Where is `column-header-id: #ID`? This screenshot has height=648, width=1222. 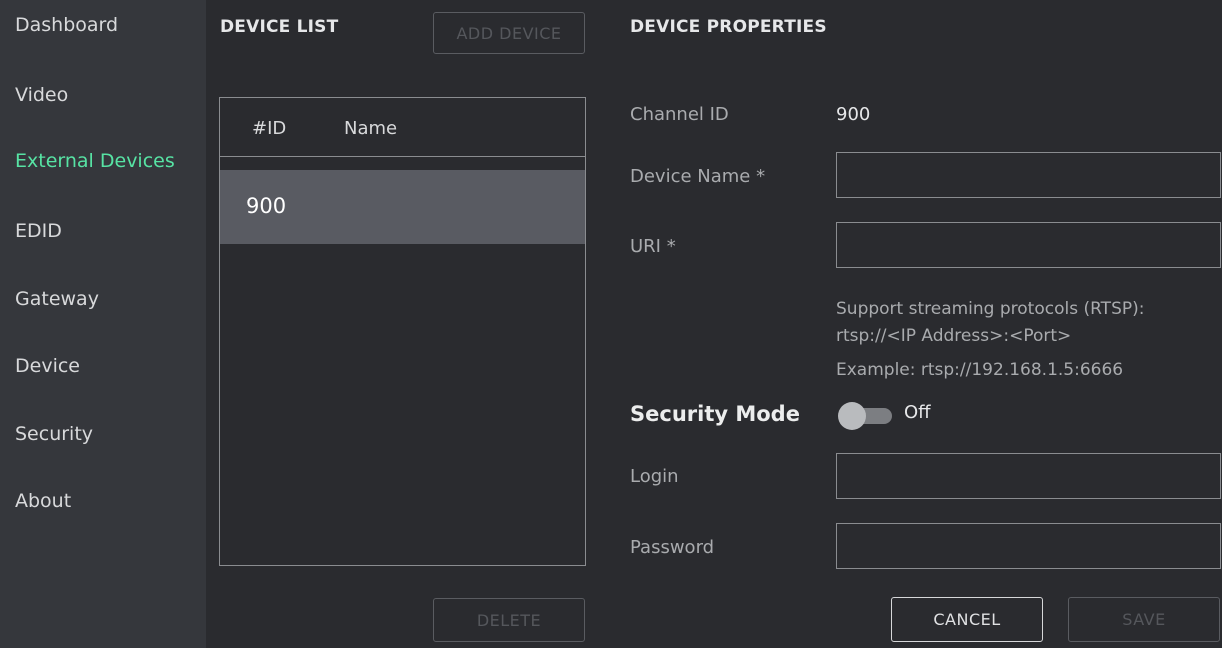 column-header-id: #ID is located at coordinates (269, 128).